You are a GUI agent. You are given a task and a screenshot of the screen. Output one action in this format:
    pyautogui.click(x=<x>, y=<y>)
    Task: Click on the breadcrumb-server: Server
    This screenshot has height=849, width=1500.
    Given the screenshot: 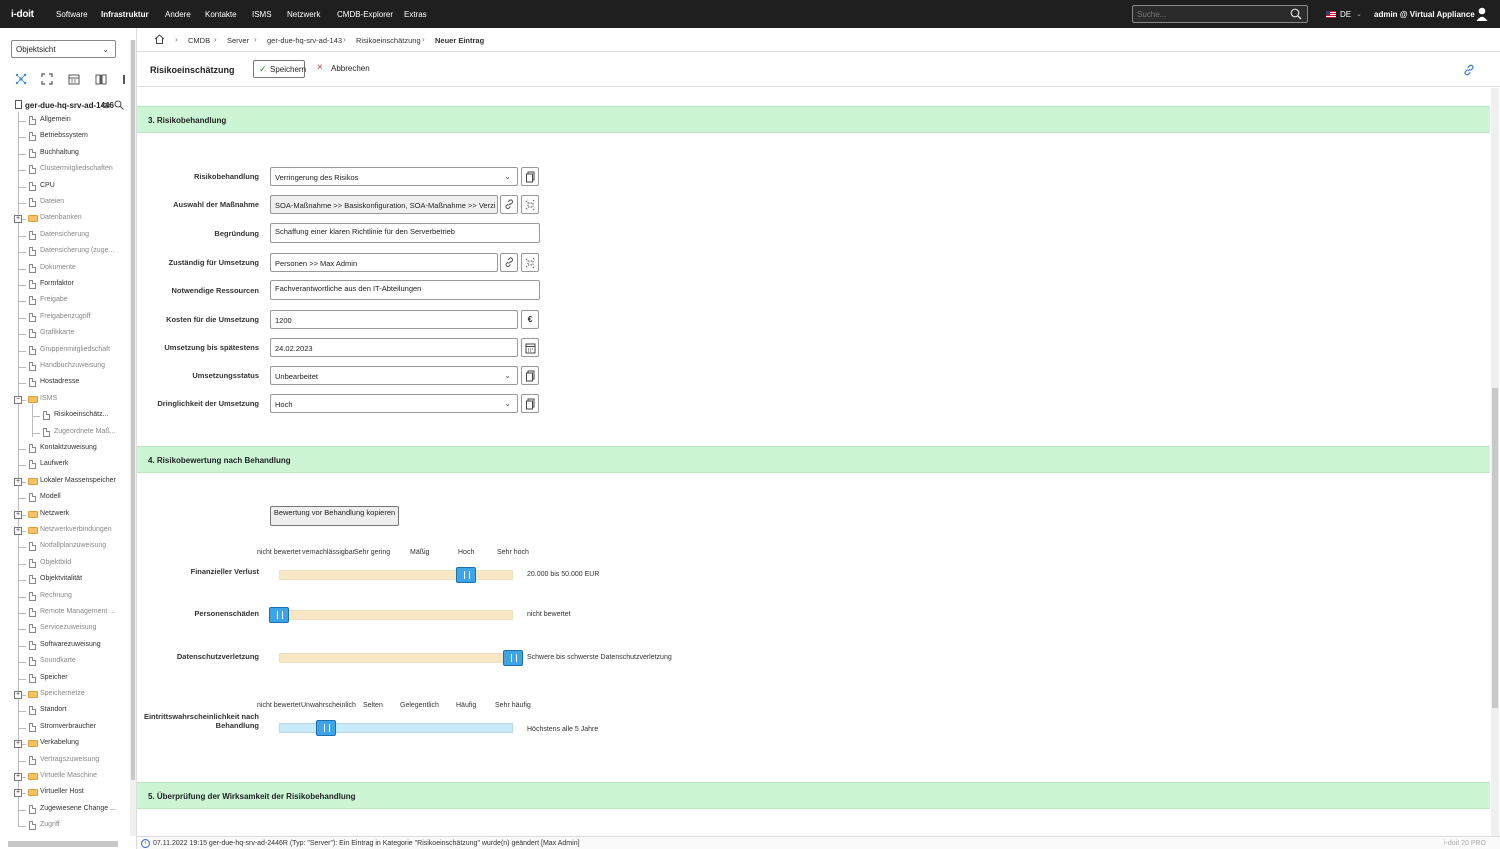 What is the action you would take?
    pyautogui.click(x=238, y=40)
    